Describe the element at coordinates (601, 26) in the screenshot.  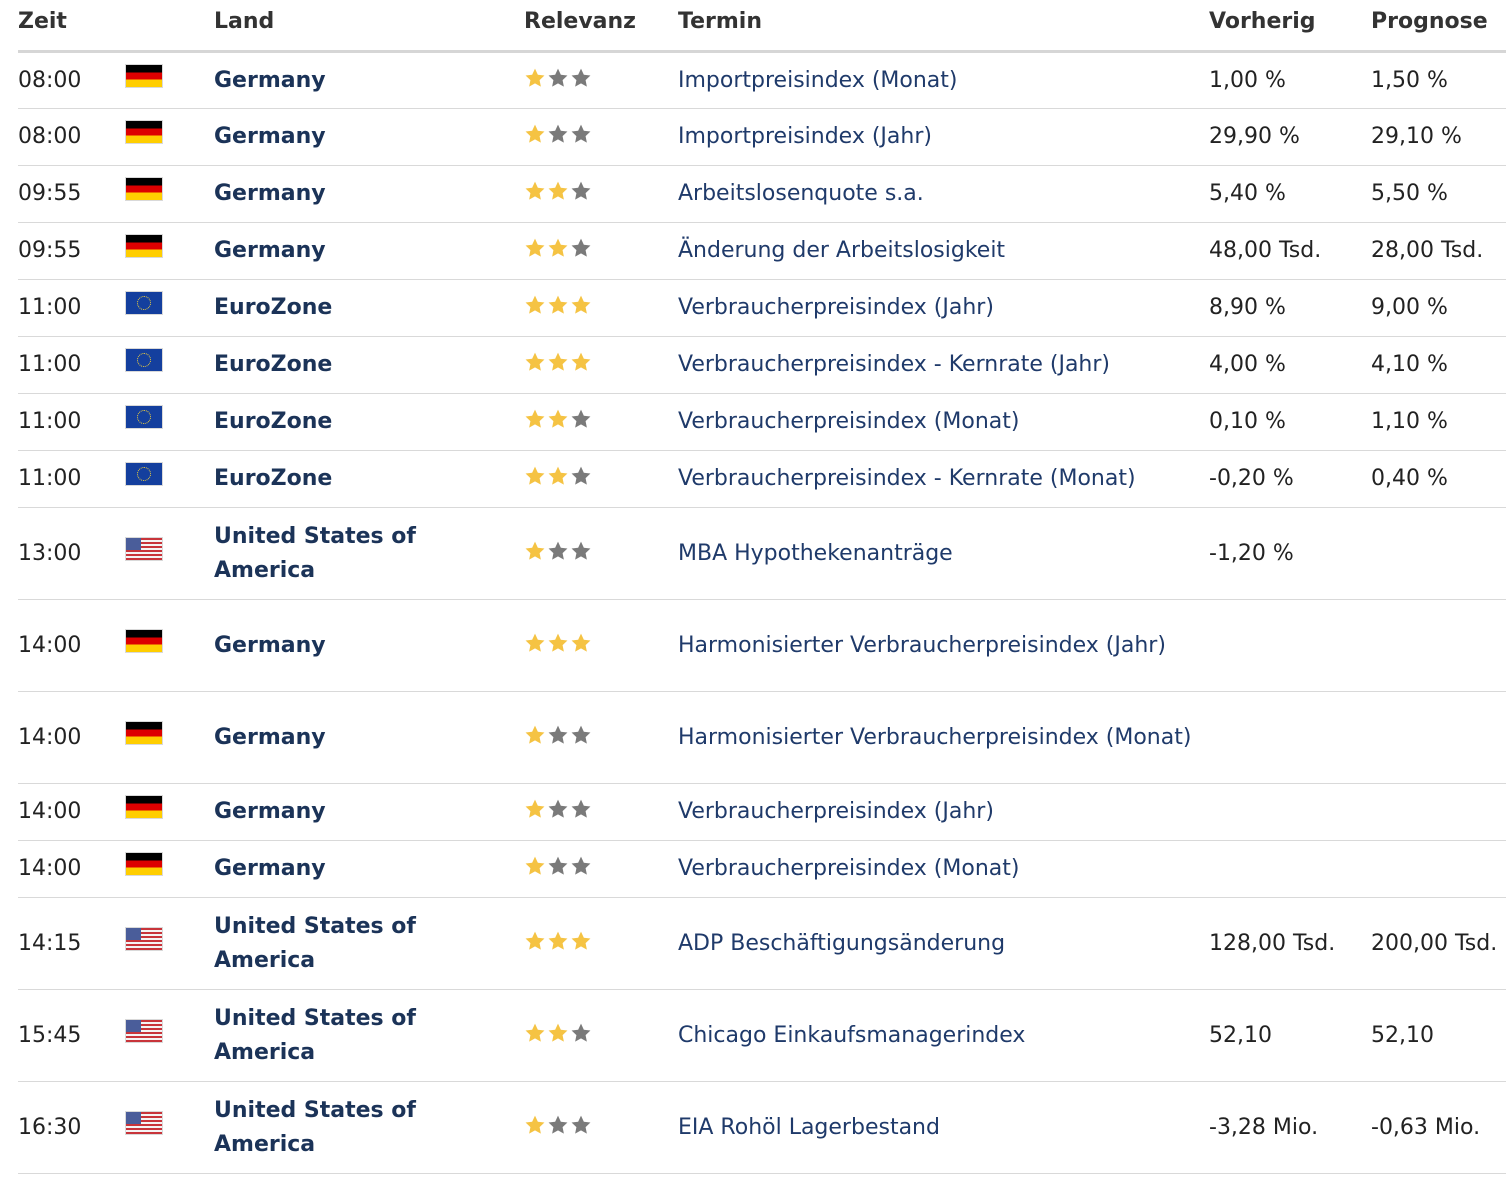
I see `header-relevanz: Relevanz` at that location.